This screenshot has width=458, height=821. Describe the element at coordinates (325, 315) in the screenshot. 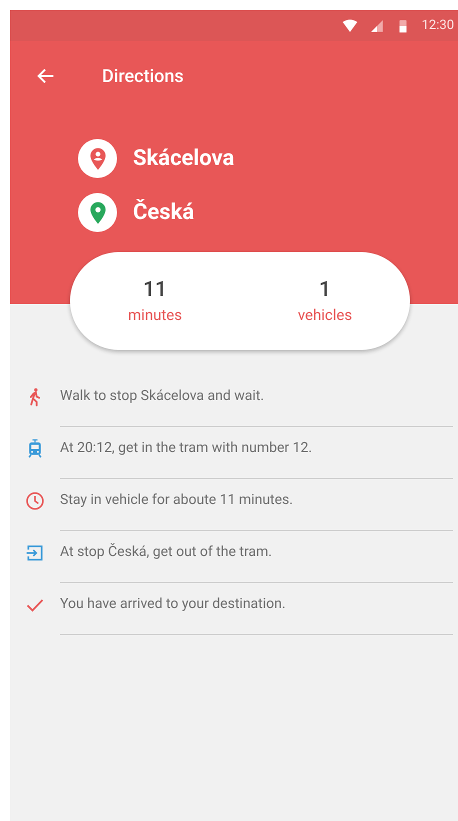

I see `summary-label: vehicles` at that location.